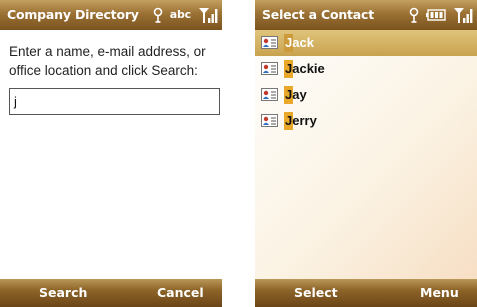 This screenshot has height=307, width=477. I want to click on contact-row: Jerry, so click(366, 121).